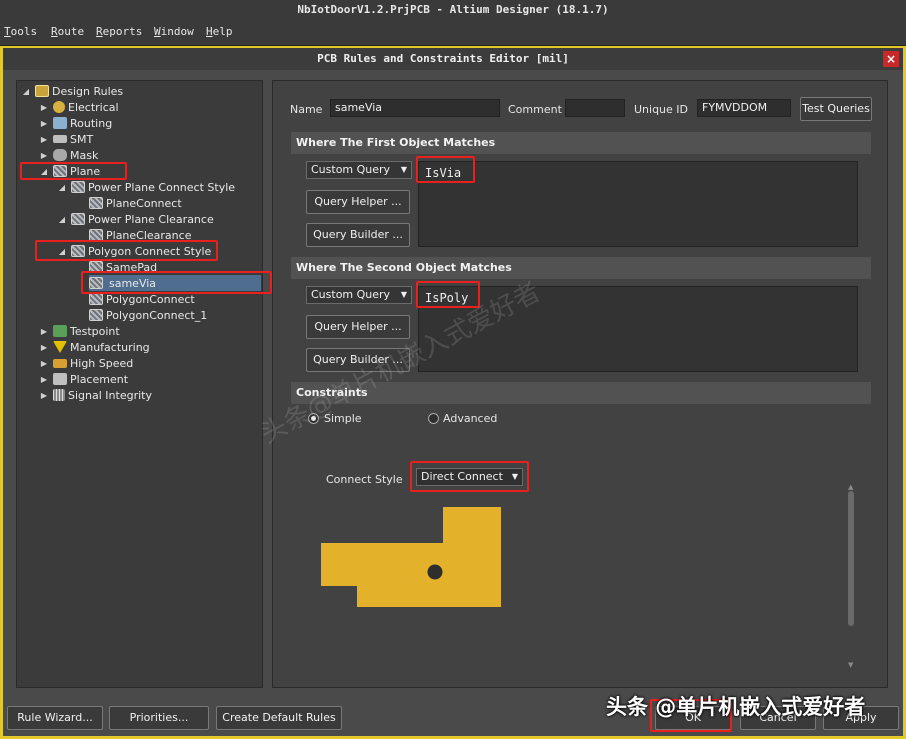 This screenshot has height=739, width=906. Describe the element at coordinates (60, 363) in the screenshot. I see `high-speed-icon` at that location.